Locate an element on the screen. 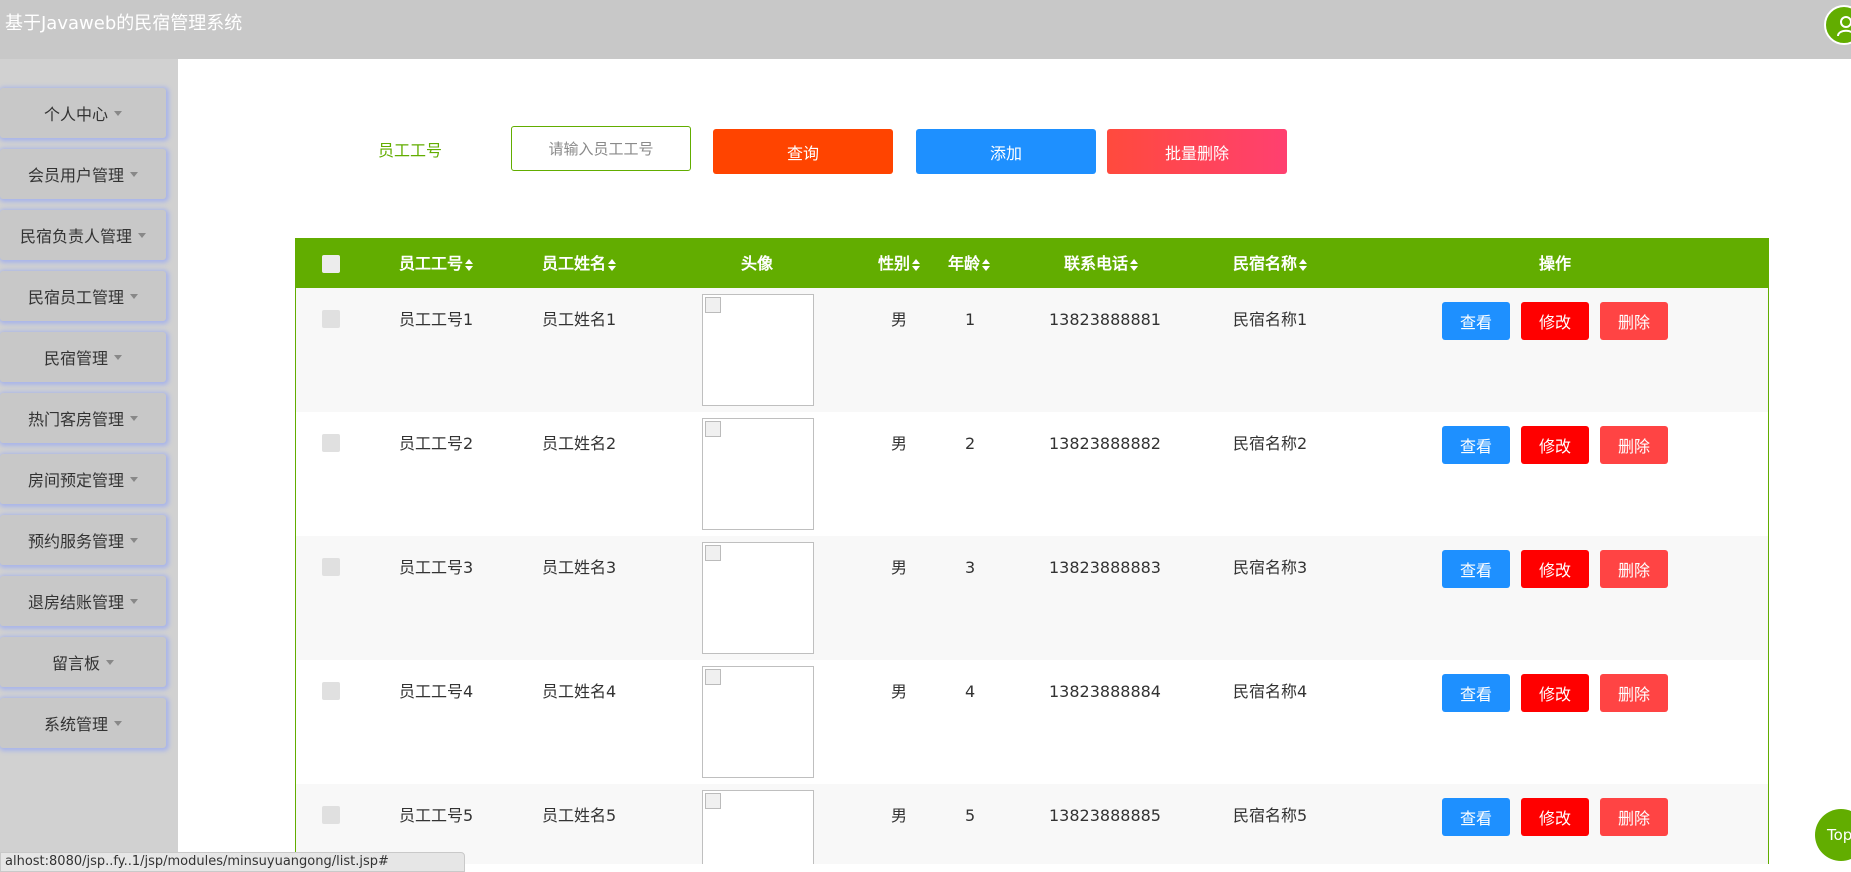  sidebar-item-personal-center: 个人中心 is located at coordinates (83, 113).